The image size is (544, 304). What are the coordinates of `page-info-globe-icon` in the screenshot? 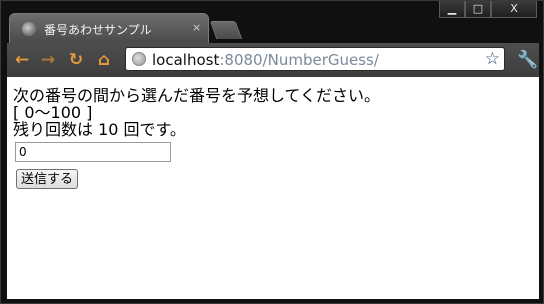 It's located at (139, 59).